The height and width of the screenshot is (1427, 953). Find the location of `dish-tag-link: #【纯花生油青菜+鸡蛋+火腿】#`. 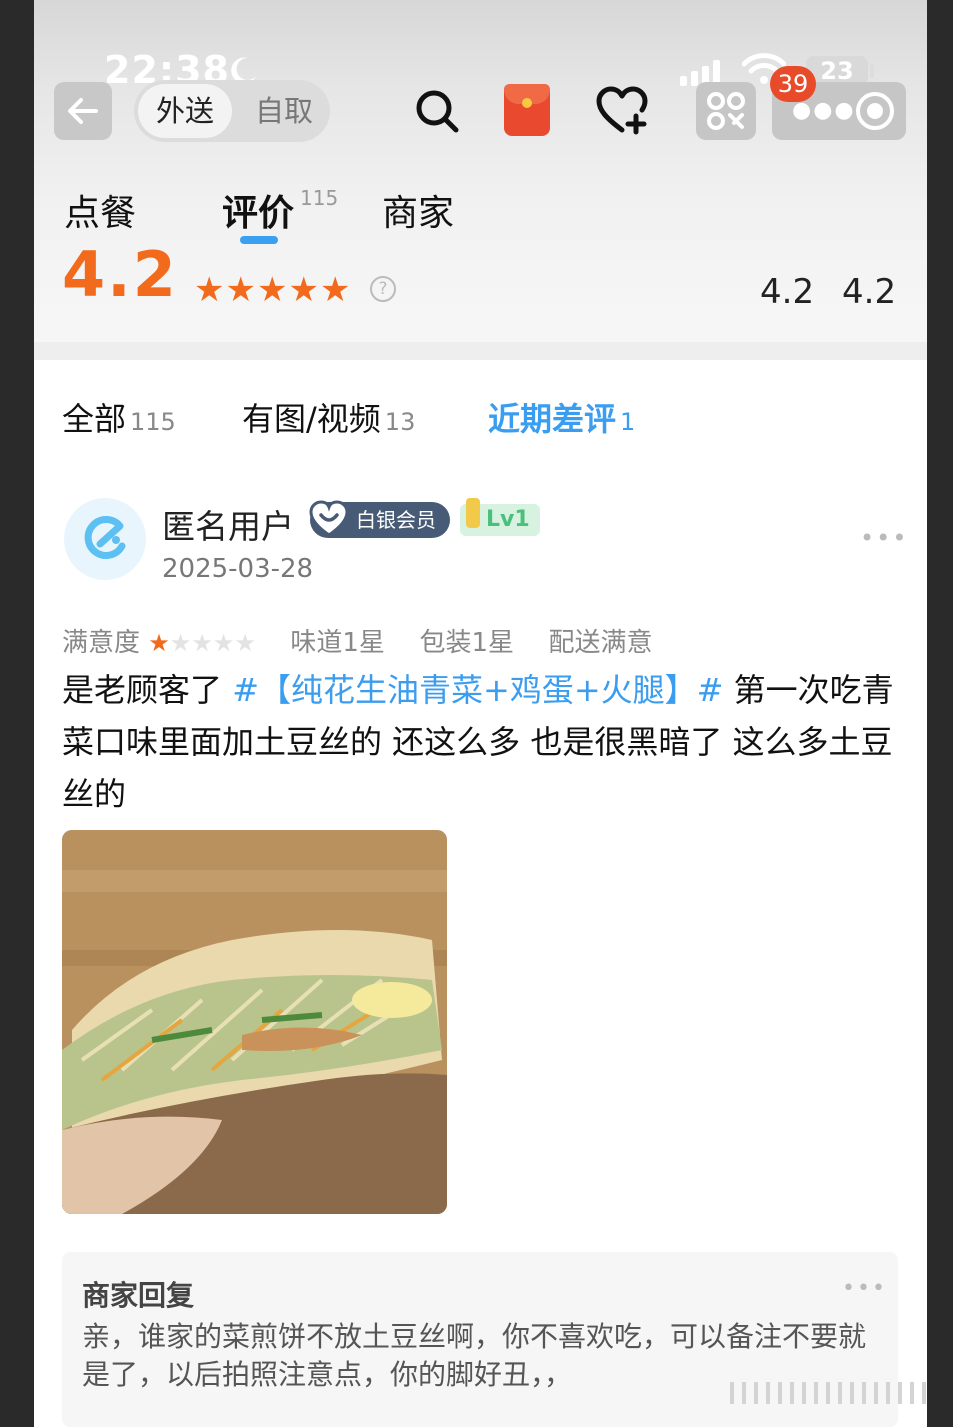

dish-tag-link: #【纯花生油青菜+鸡蛋+火腿】# is located at coordinates (477, 690).